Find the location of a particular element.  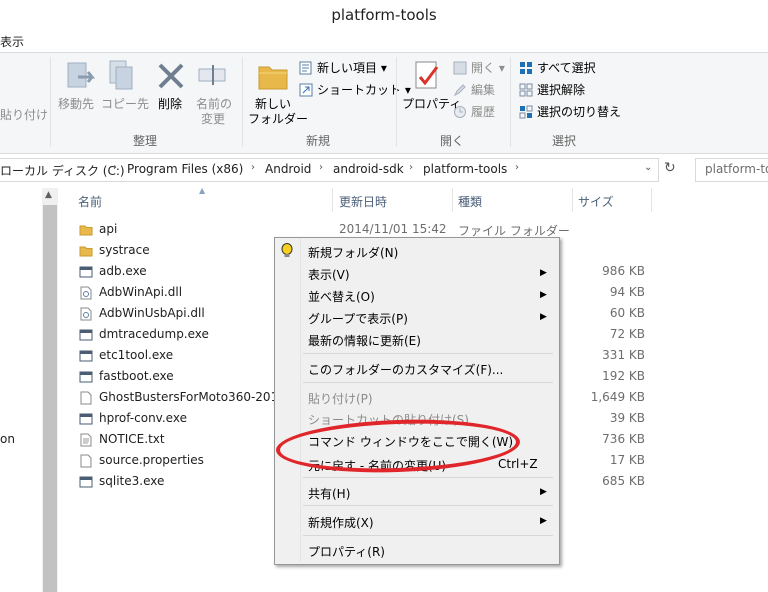

invert-selection-button: 選択の切り替え is located at coordinates (579, 112).